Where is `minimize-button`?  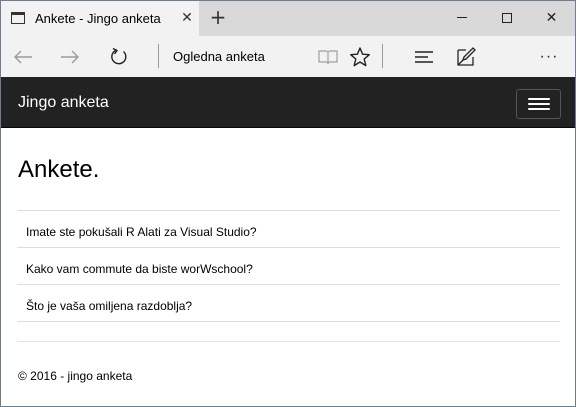 minimize-button is located at coordinates (461, 17).